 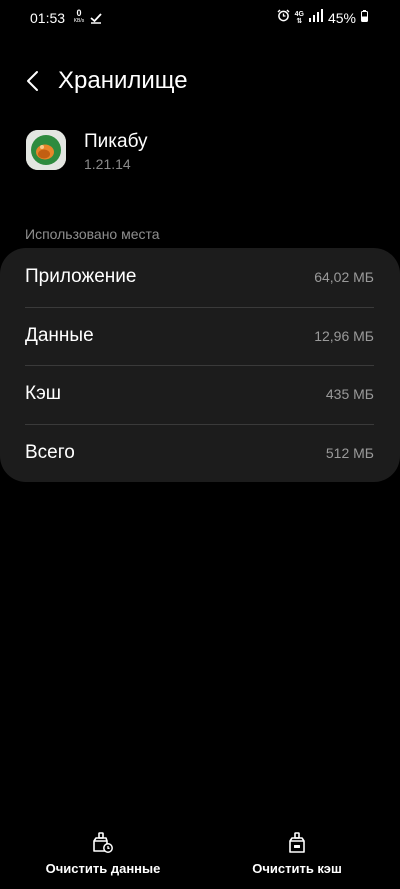 I want to click on network-speed-unit: KB/s, so click(x=79, y=21).